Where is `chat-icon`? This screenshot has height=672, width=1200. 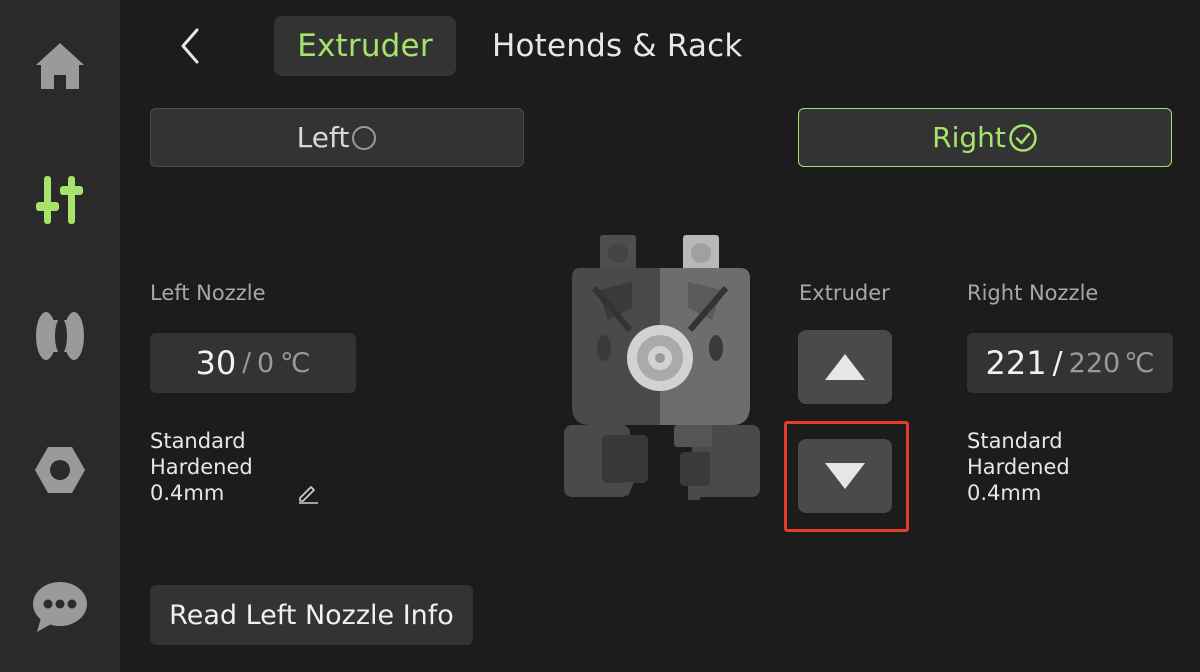
chat-icon is located at coordinates (60, 606).